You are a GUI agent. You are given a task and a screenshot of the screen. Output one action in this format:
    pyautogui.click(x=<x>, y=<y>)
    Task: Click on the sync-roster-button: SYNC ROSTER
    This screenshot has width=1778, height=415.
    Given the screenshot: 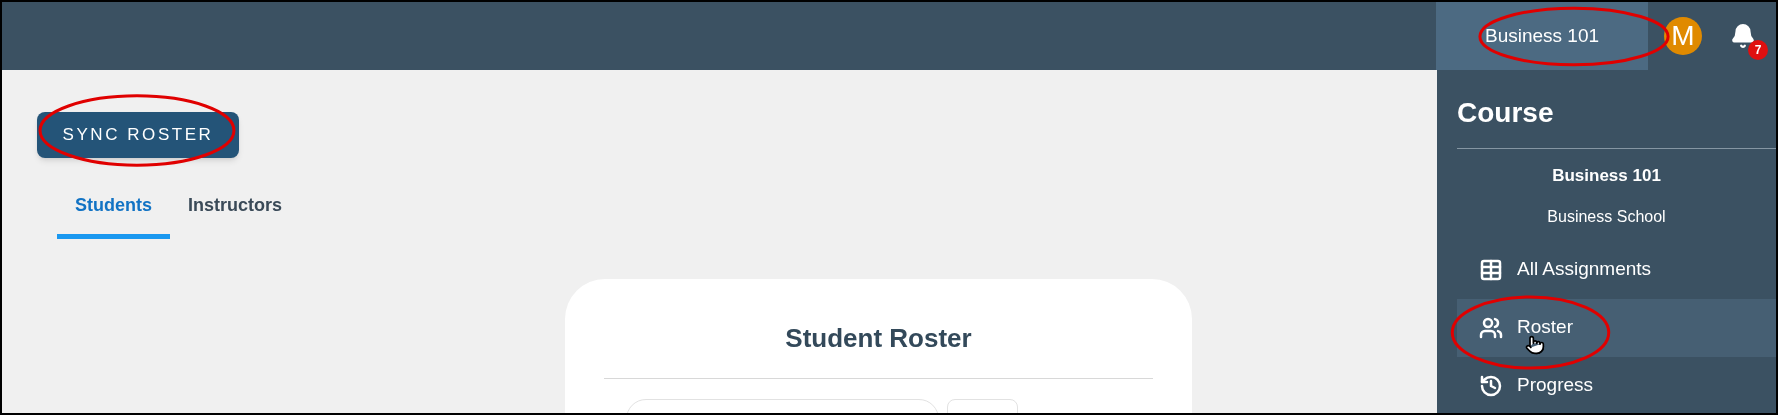 What is the action you would take?
    pyautogui.click(x=138, y=135)
    